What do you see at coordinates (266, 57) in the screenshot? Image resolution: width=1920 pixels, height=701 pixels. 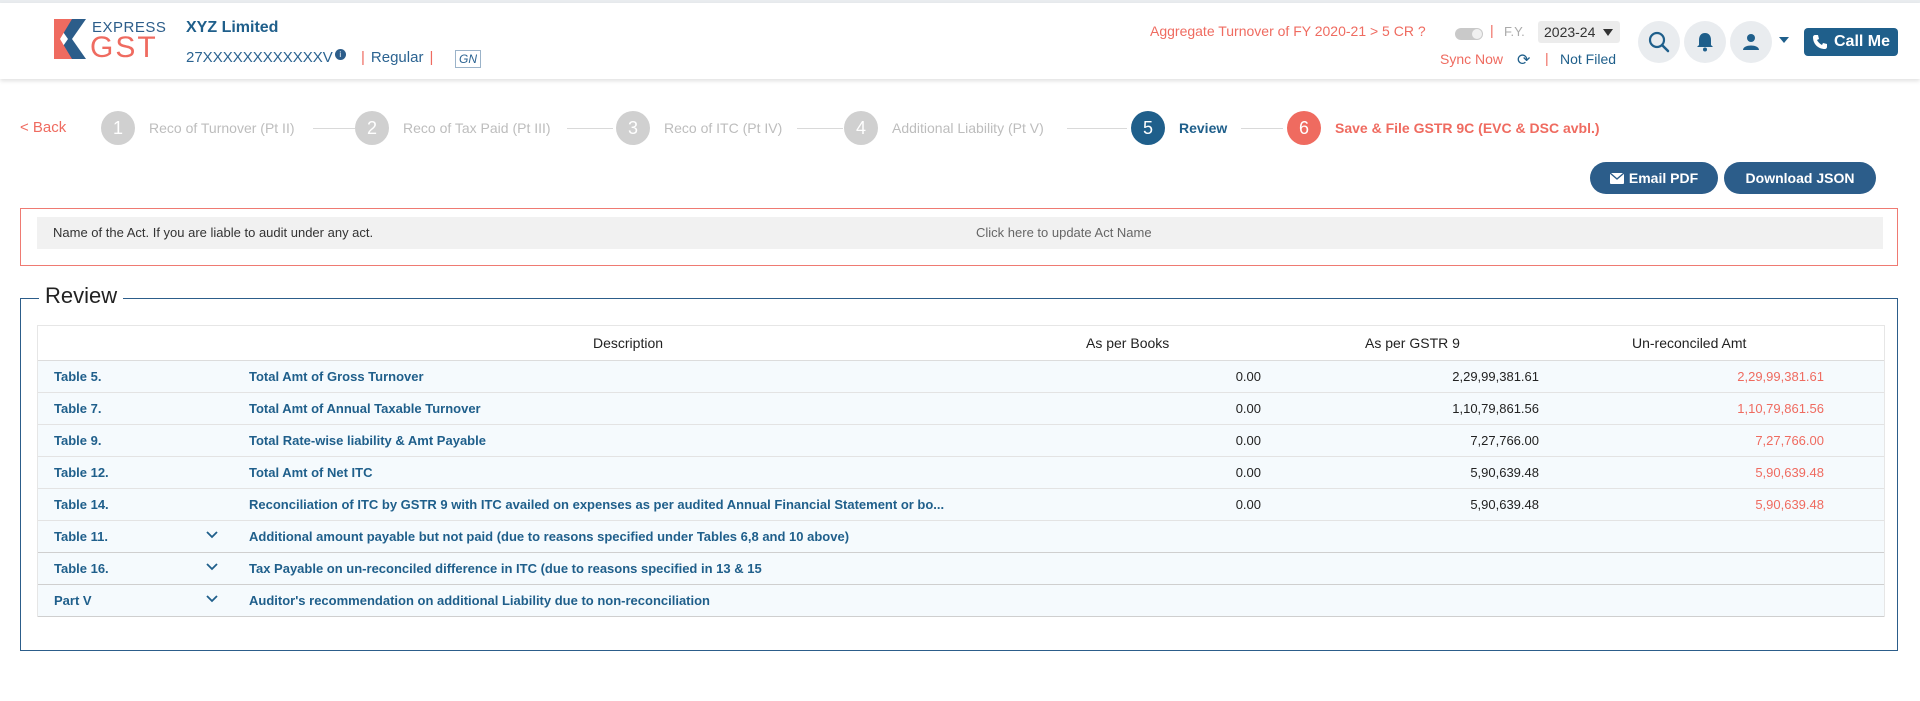 I see `gstin-number: 27XXXXXXXXXXXXV i` at bounding box center [266, 57].